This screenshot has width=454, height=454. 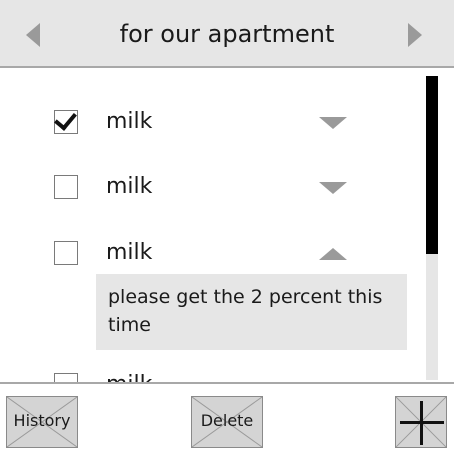 I want to click on scrollbar, so click(x=432, y=228).